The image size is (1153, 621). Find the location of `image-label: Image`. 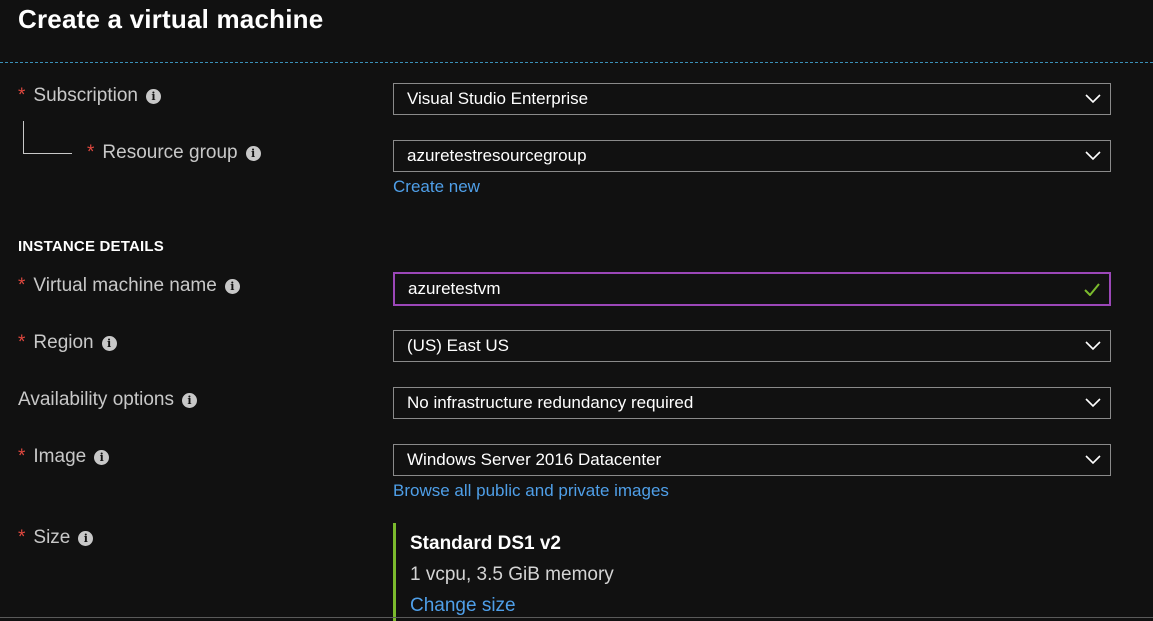

image-label: Image is located at coordinates (60, 456).